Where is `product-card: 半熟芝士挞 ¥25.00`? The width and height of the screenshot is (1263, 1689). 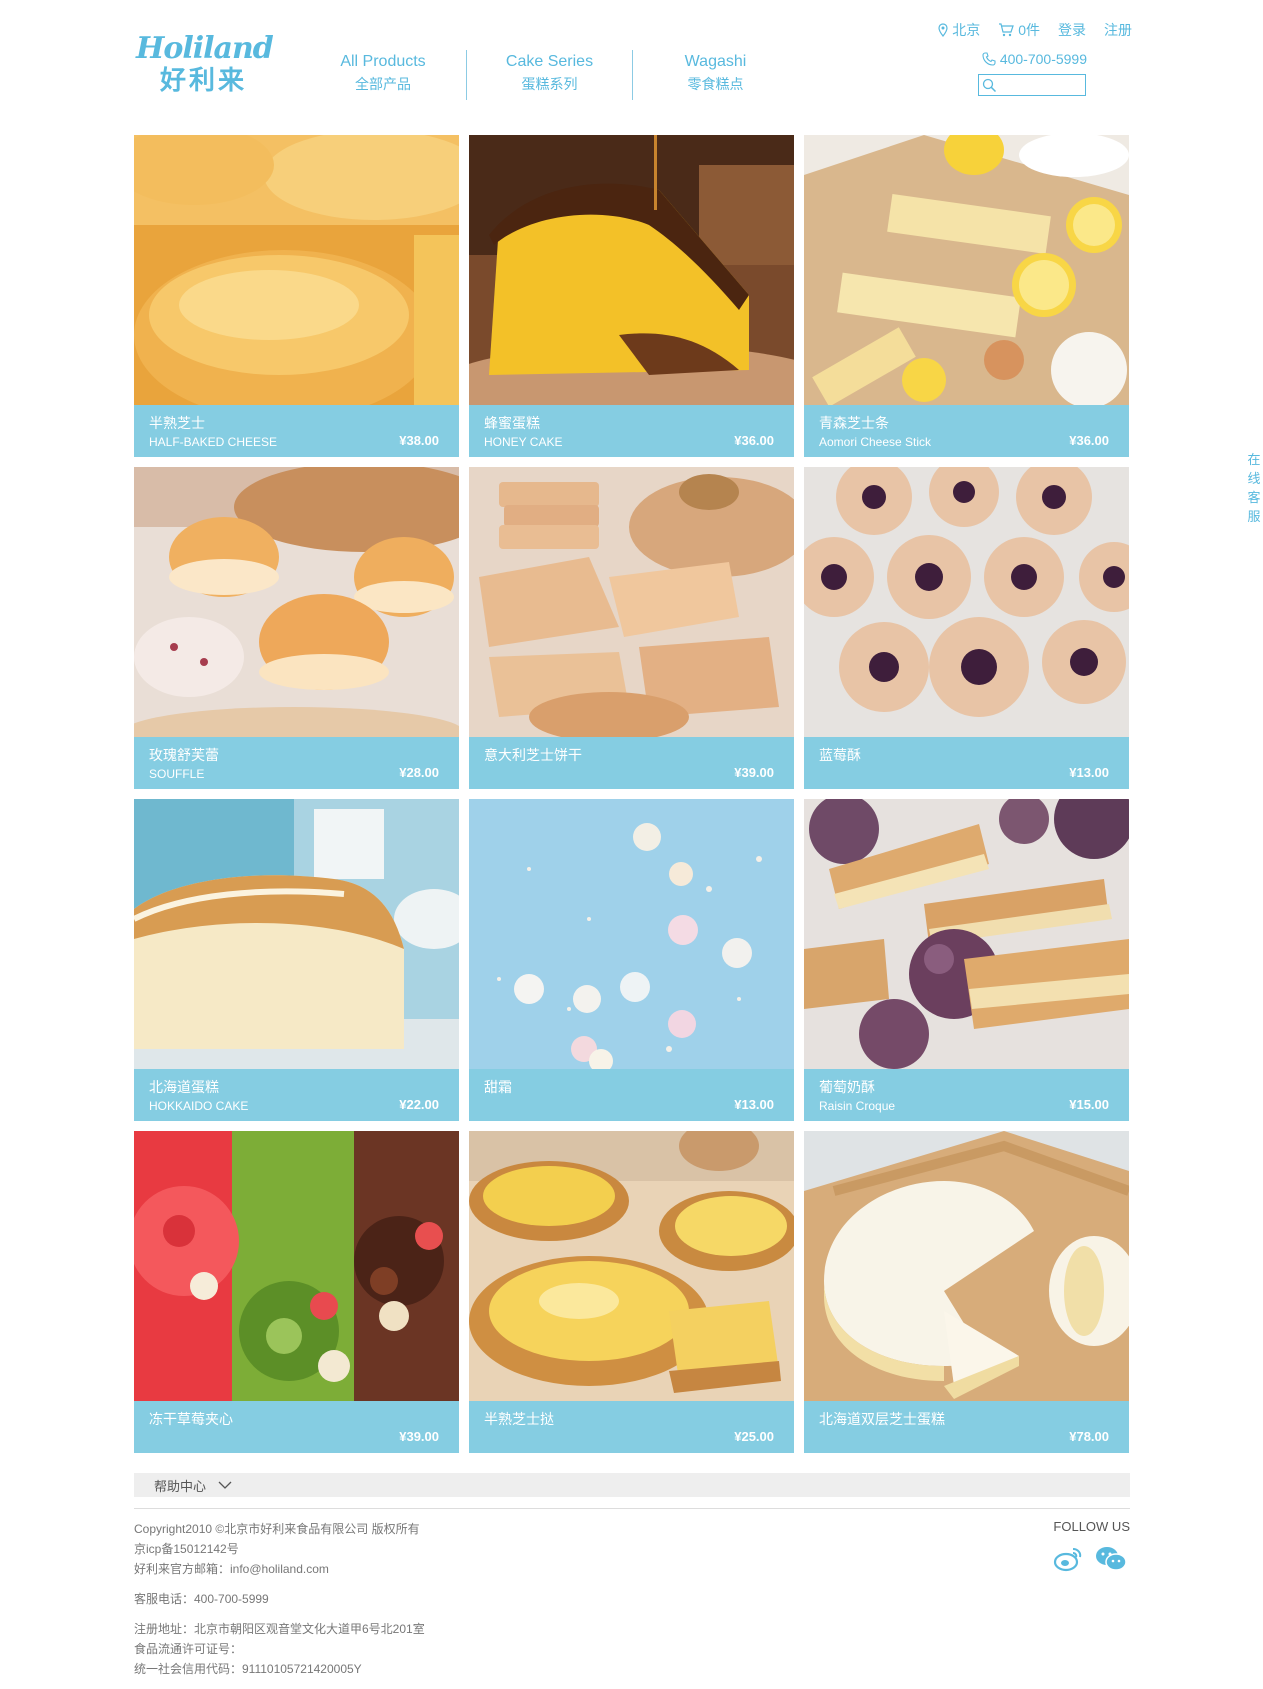 product-card: 半熟芝士挞 ¥25.00 is located at coordinates (631, 1292).